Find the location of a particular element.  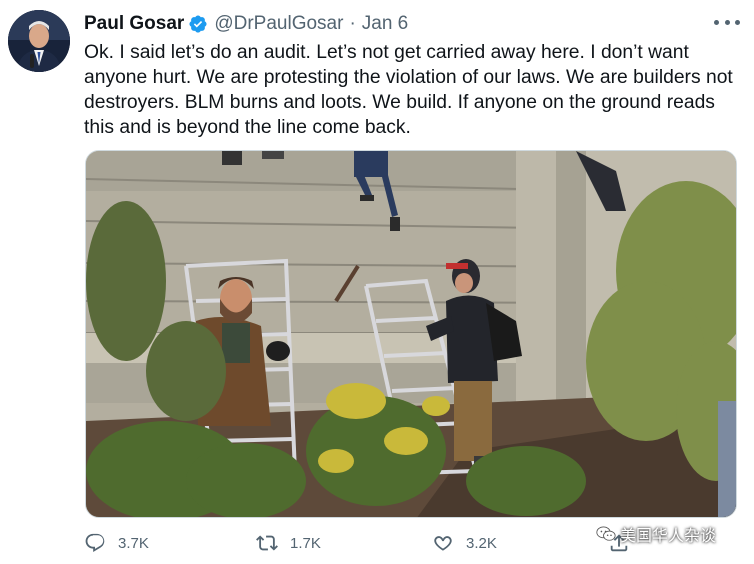

reply-button: 3.7K is located at coordinates (116, 543).